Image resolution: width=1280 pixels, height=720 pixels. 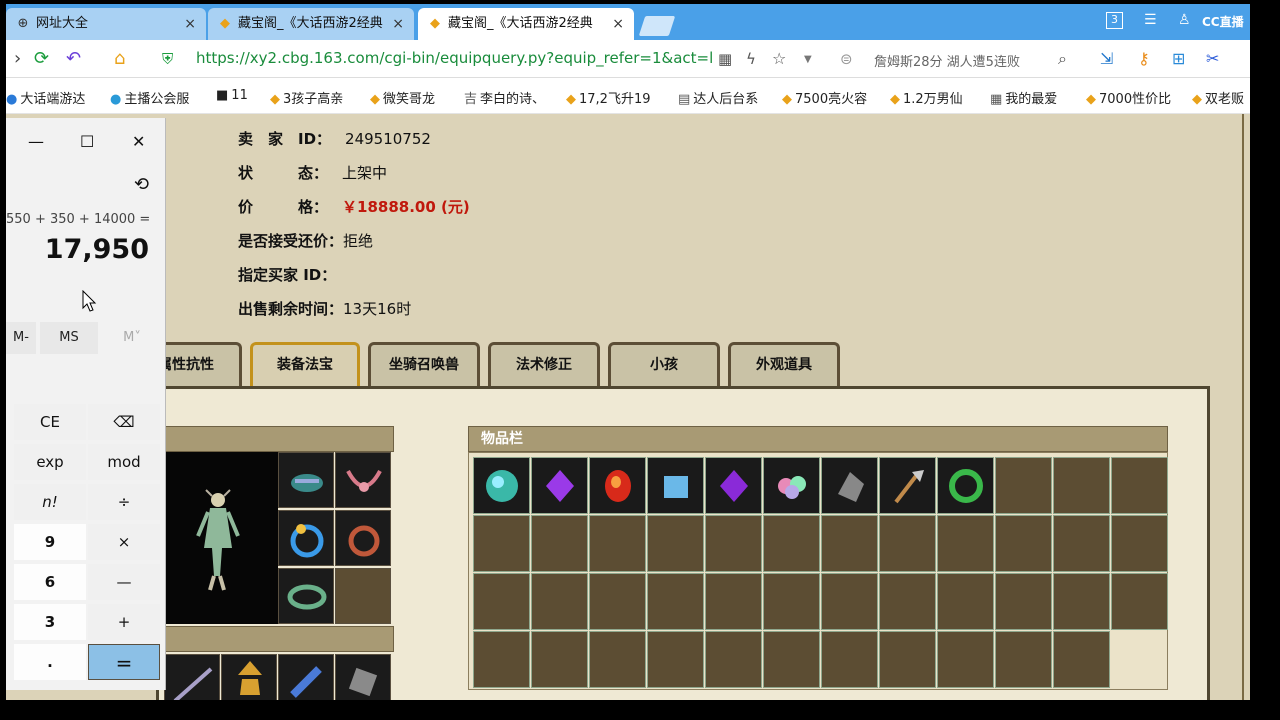 What do you see at coordinates (124, 542) in the screenshot?
I see `multiply-button: ×` at bounding box center [124, 542].